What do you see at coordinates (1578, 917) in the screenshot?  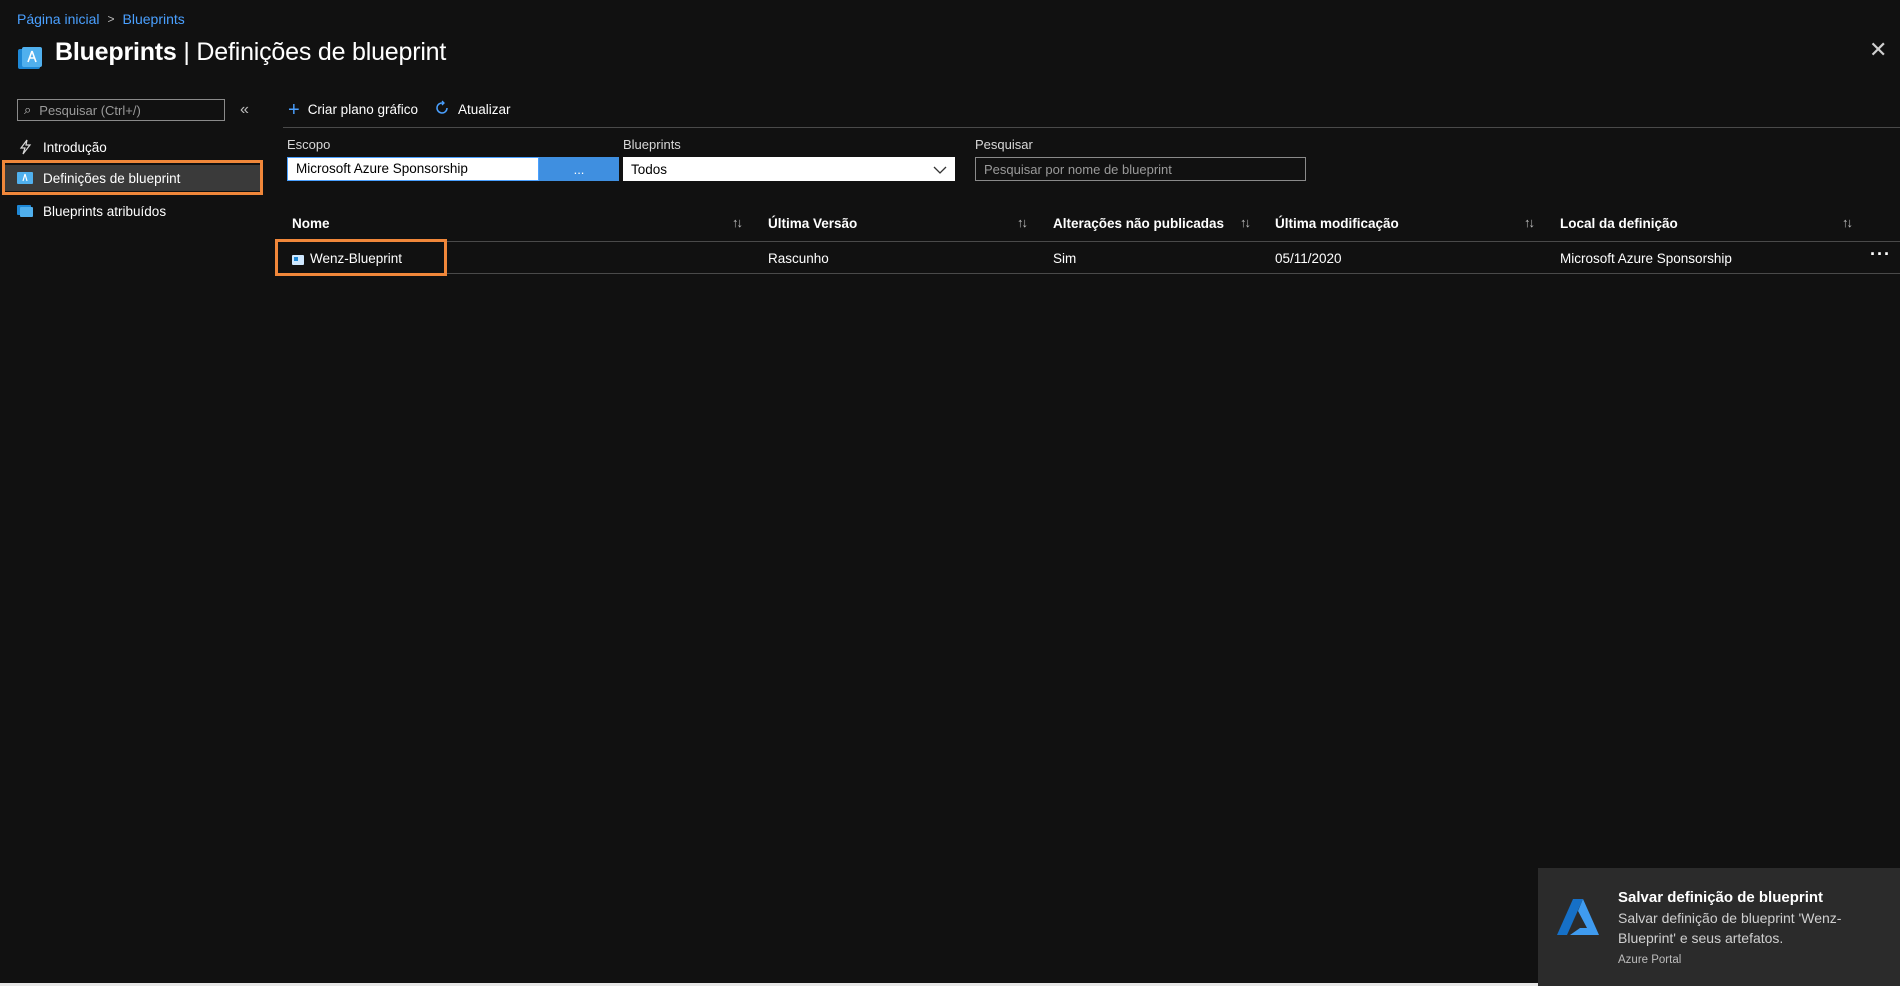 I see `azure-logo-icon` at bounding box center [1578, 917].